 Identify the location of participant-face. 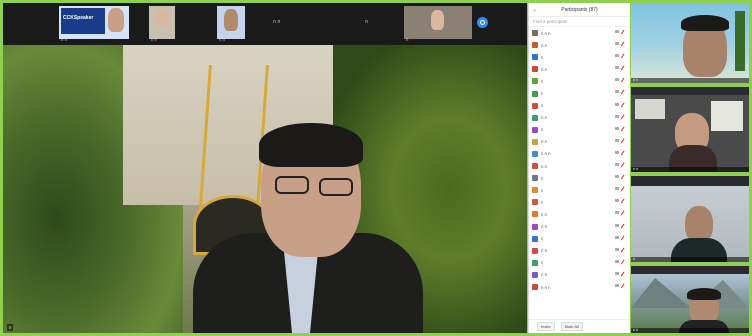
(699, 224).